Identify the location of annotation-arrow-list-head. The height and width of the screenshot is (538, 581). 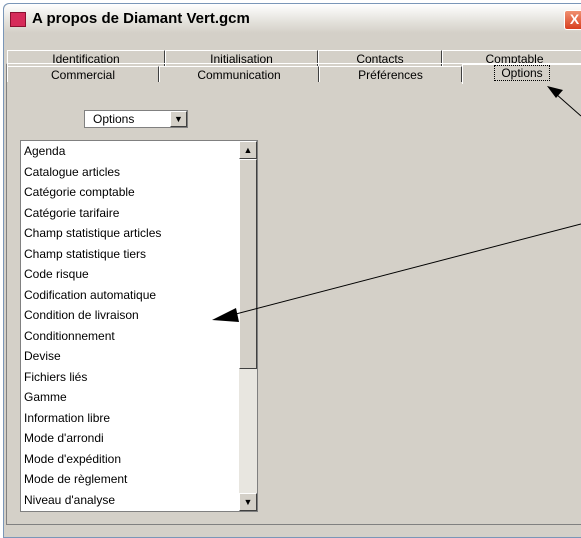
(225, 315).